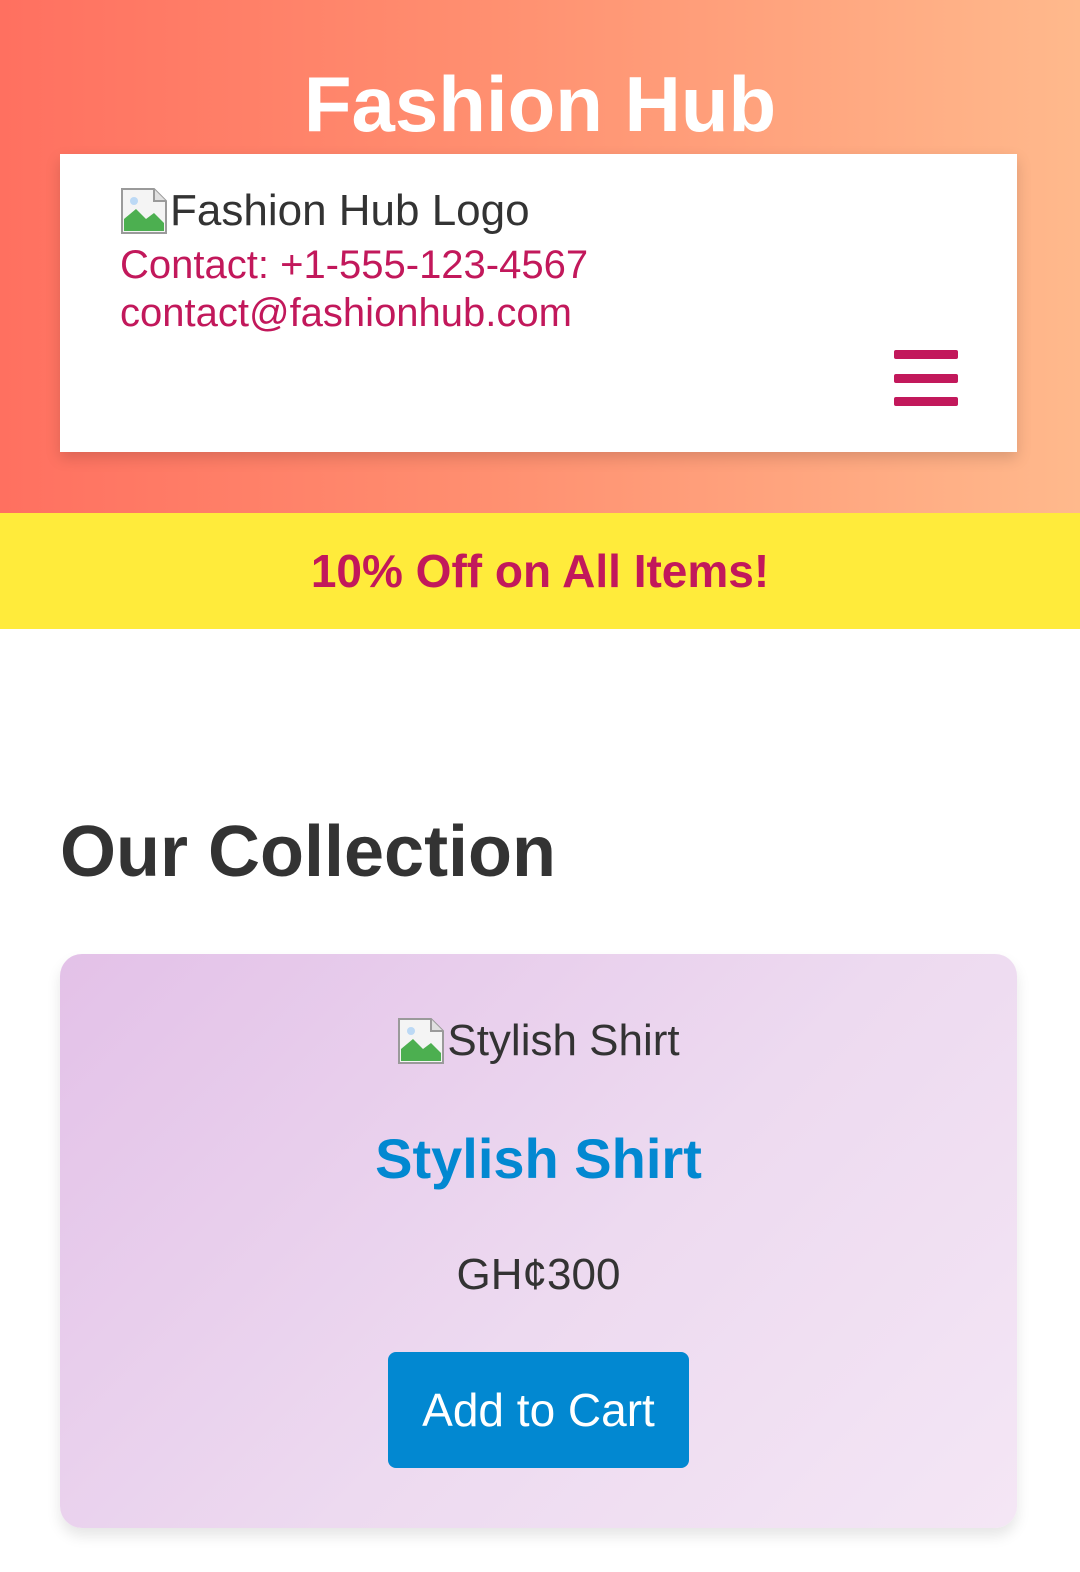 Image resolution: width=1080 pixels, height=1572 pixels. I want to click on logo-alt-text: Fashion Hub Logo, so click(350, 210).